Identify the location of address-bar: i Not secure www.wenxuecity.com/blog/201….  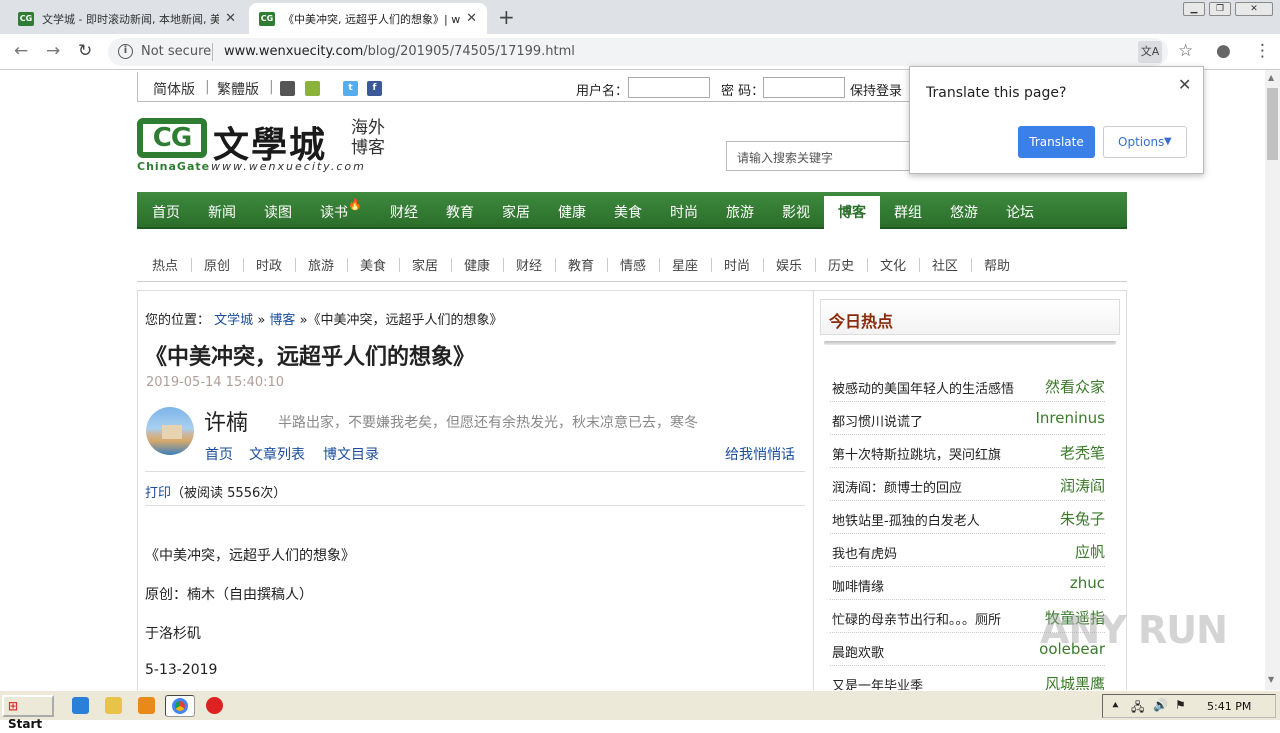
(638, 52).